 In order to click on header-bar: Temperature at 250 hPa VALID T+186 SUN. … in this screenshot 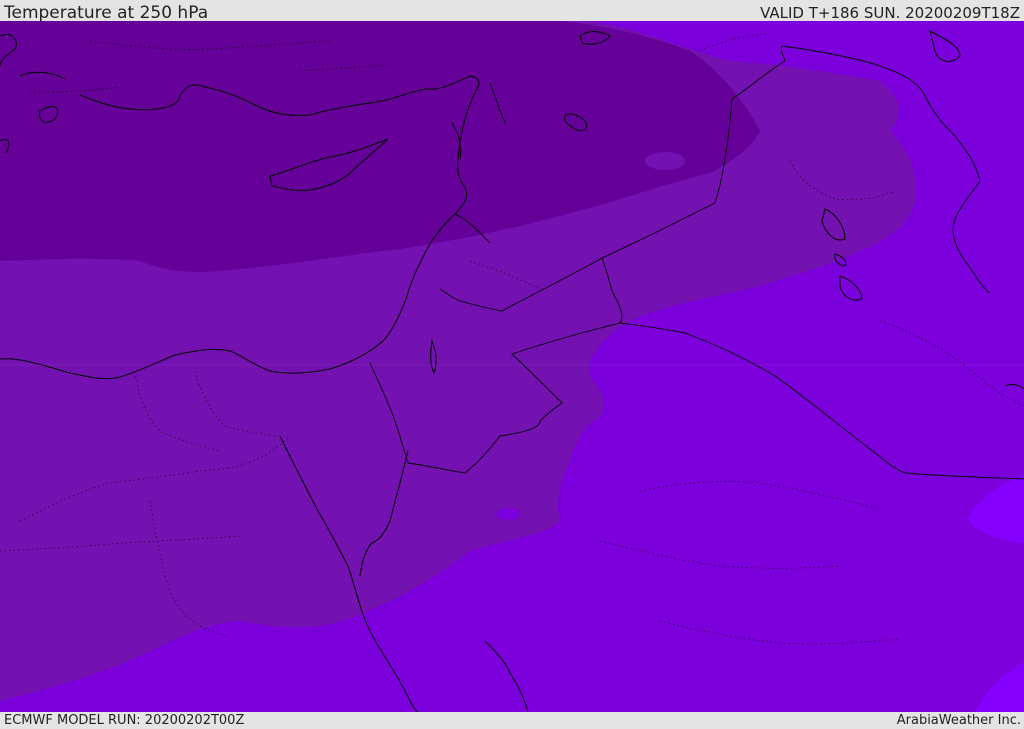, I will do `click(512, 11)`.